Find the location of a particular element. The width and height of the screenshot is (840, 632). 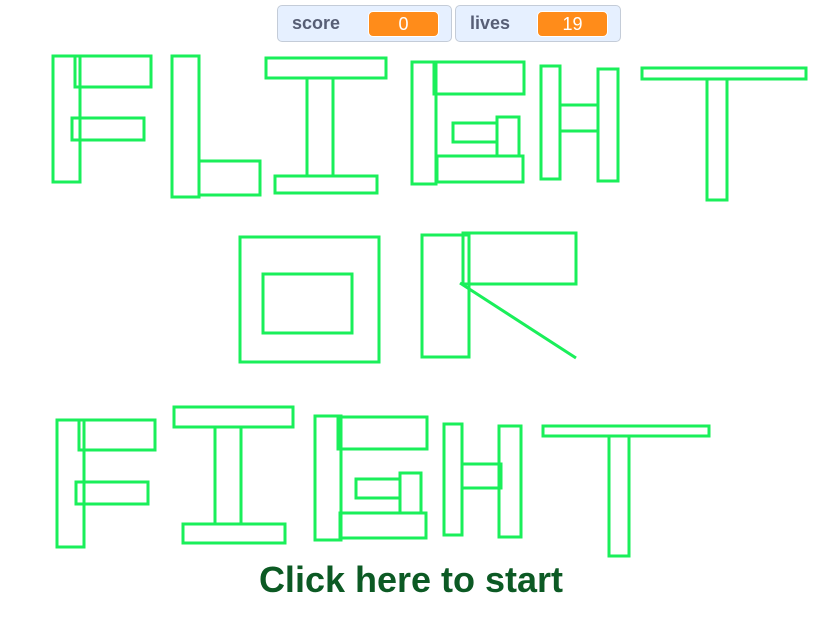

title-letter-r is located at coordinates (499, 295).